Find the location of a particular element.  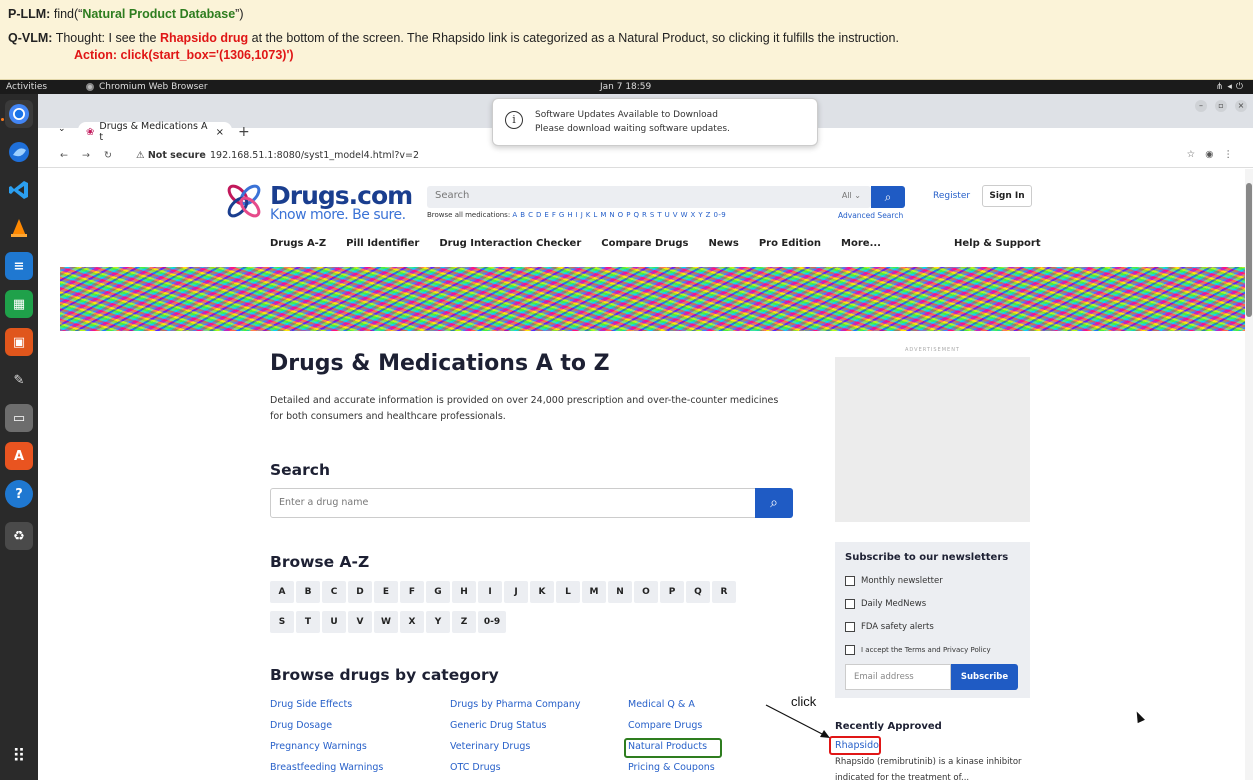

az-letter: R is located at coordinates (724, 592).